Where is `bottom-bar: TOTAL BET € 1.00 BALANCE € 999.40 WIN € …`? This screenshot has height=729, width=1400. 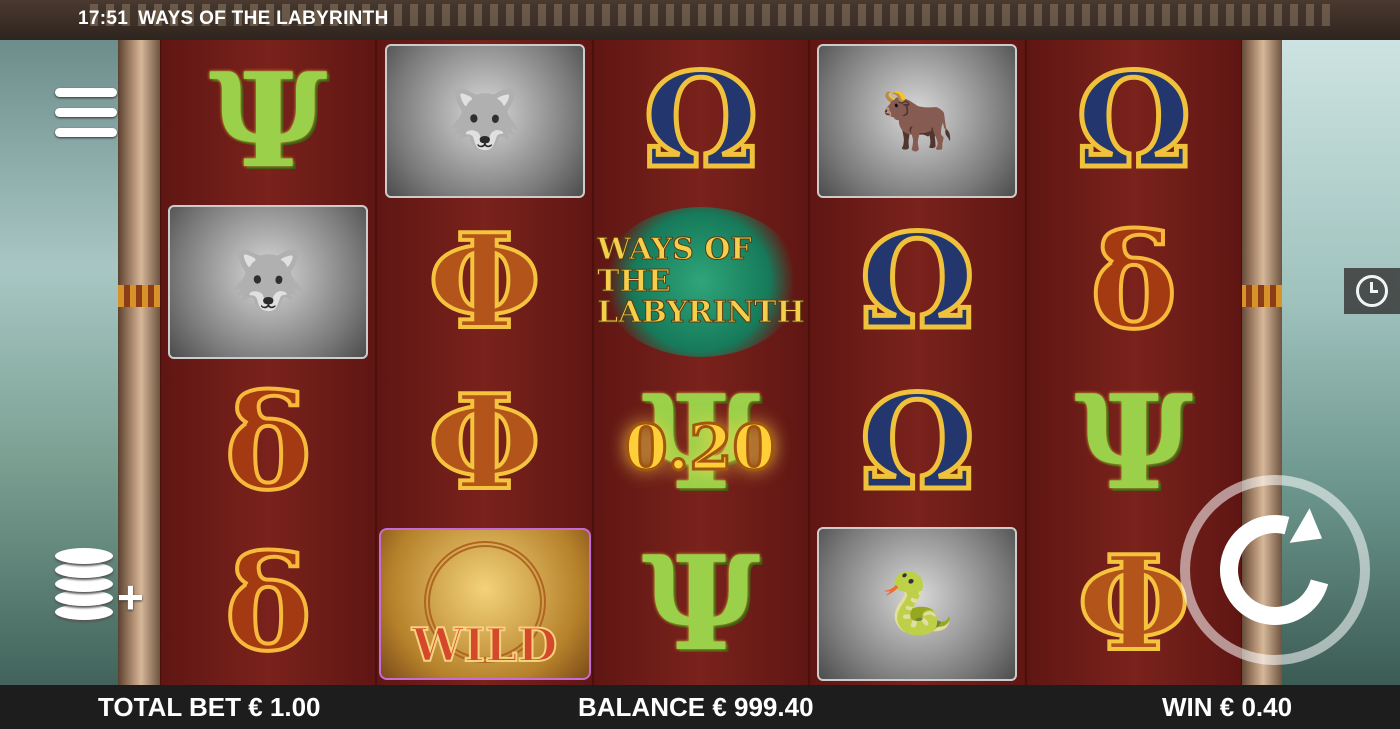
bottom-bar: TOTAL BET € 1.00 BALANCE € 999.40 WIN € … is located at coordinates (700, 707).